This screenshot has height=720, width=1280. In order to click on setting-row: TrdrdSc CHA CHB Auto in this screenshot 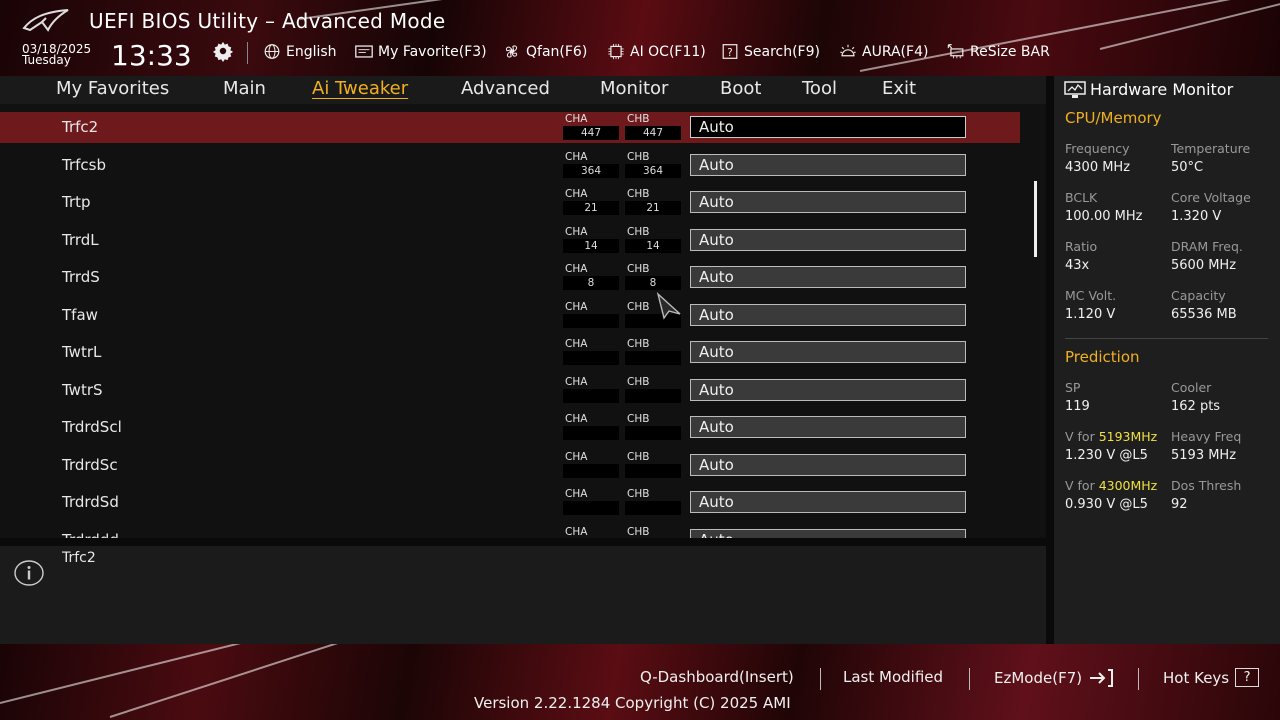, I will do `click(510, 465)`.